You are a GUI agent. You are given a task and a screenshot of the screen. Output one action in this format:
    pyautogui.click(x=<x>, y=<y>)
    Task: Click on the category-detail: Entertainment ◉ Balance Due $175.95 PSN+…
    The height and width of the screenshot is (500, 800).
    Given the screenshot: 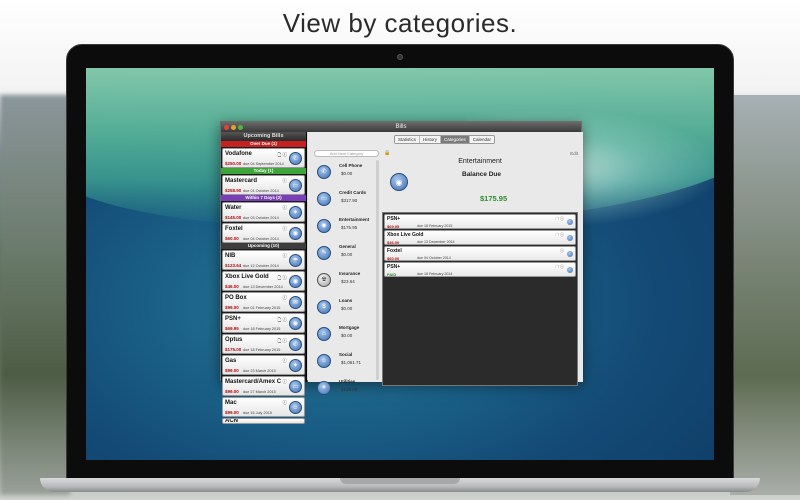 What is the action you would take?
    pyautogui.click(x=480, y=271)
    